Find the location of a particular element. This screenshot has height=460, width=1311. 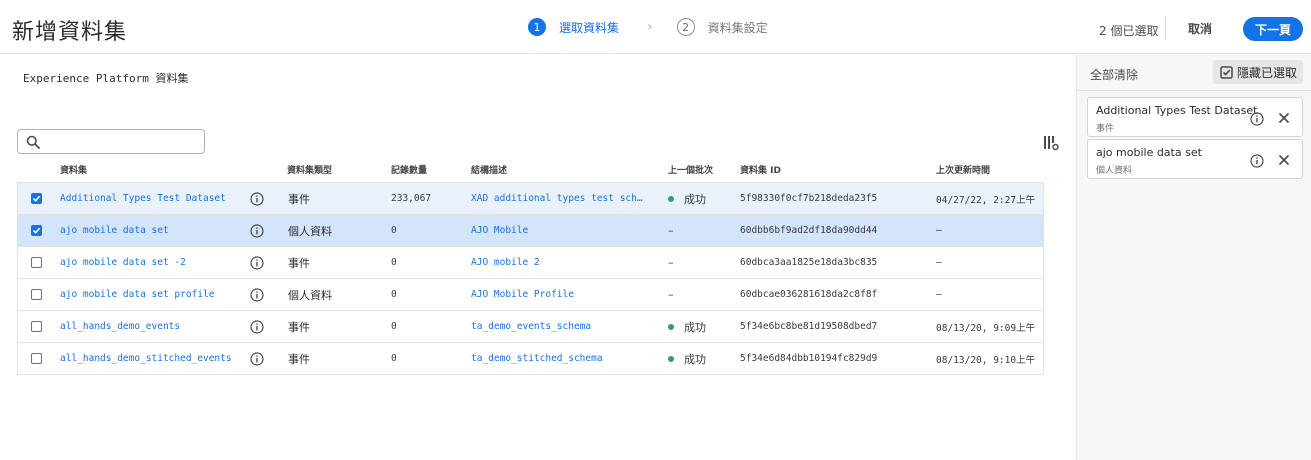

last-updated: 08/13/20, 9:10上午 is located at coordinates (986, 360).